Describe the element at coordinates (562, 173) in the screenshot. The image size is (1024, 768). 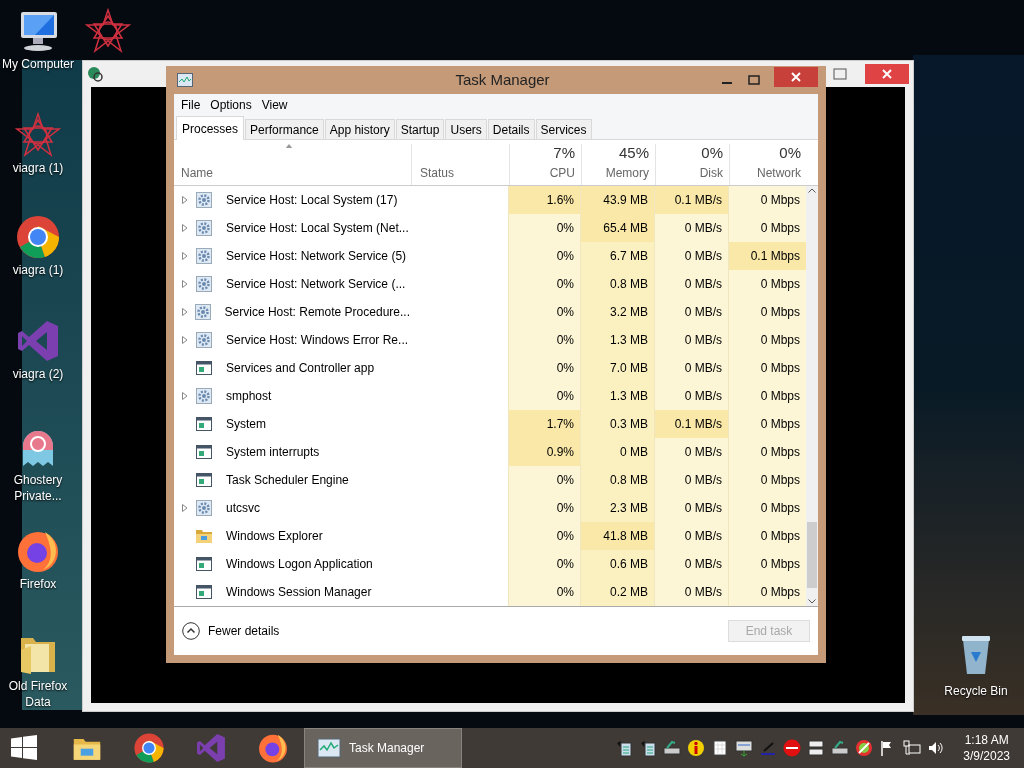
I see `column-header: CPU` at that location.